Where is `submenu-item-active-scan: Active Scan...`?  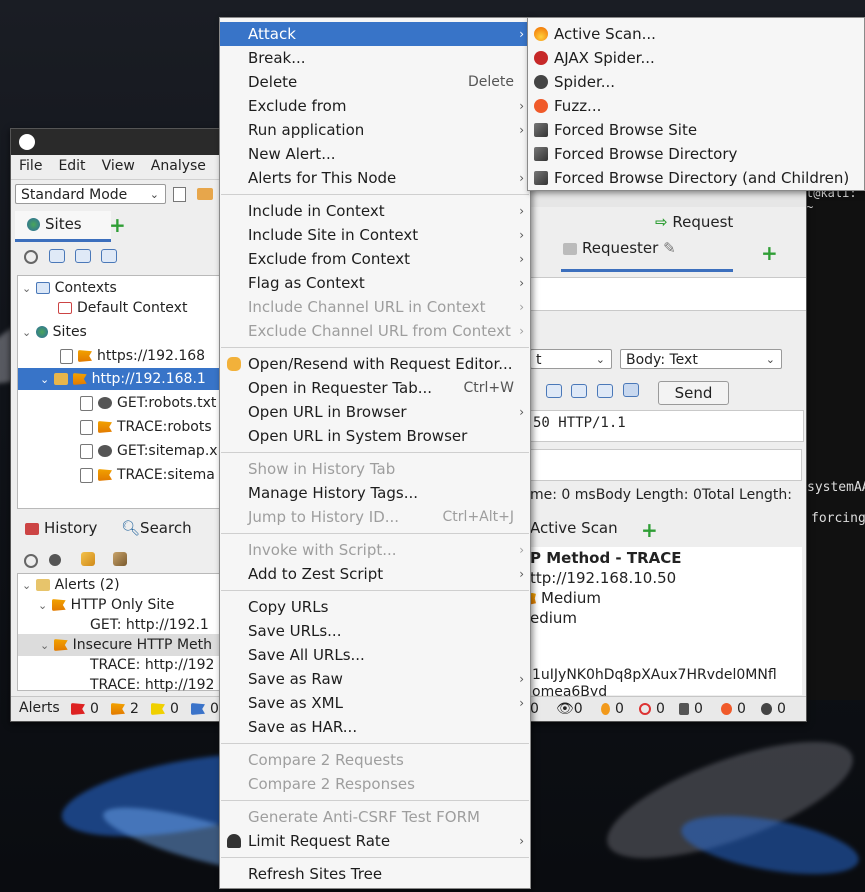 submenu-item-active-scan: Active Scan... is located at coordinates (696, 34).